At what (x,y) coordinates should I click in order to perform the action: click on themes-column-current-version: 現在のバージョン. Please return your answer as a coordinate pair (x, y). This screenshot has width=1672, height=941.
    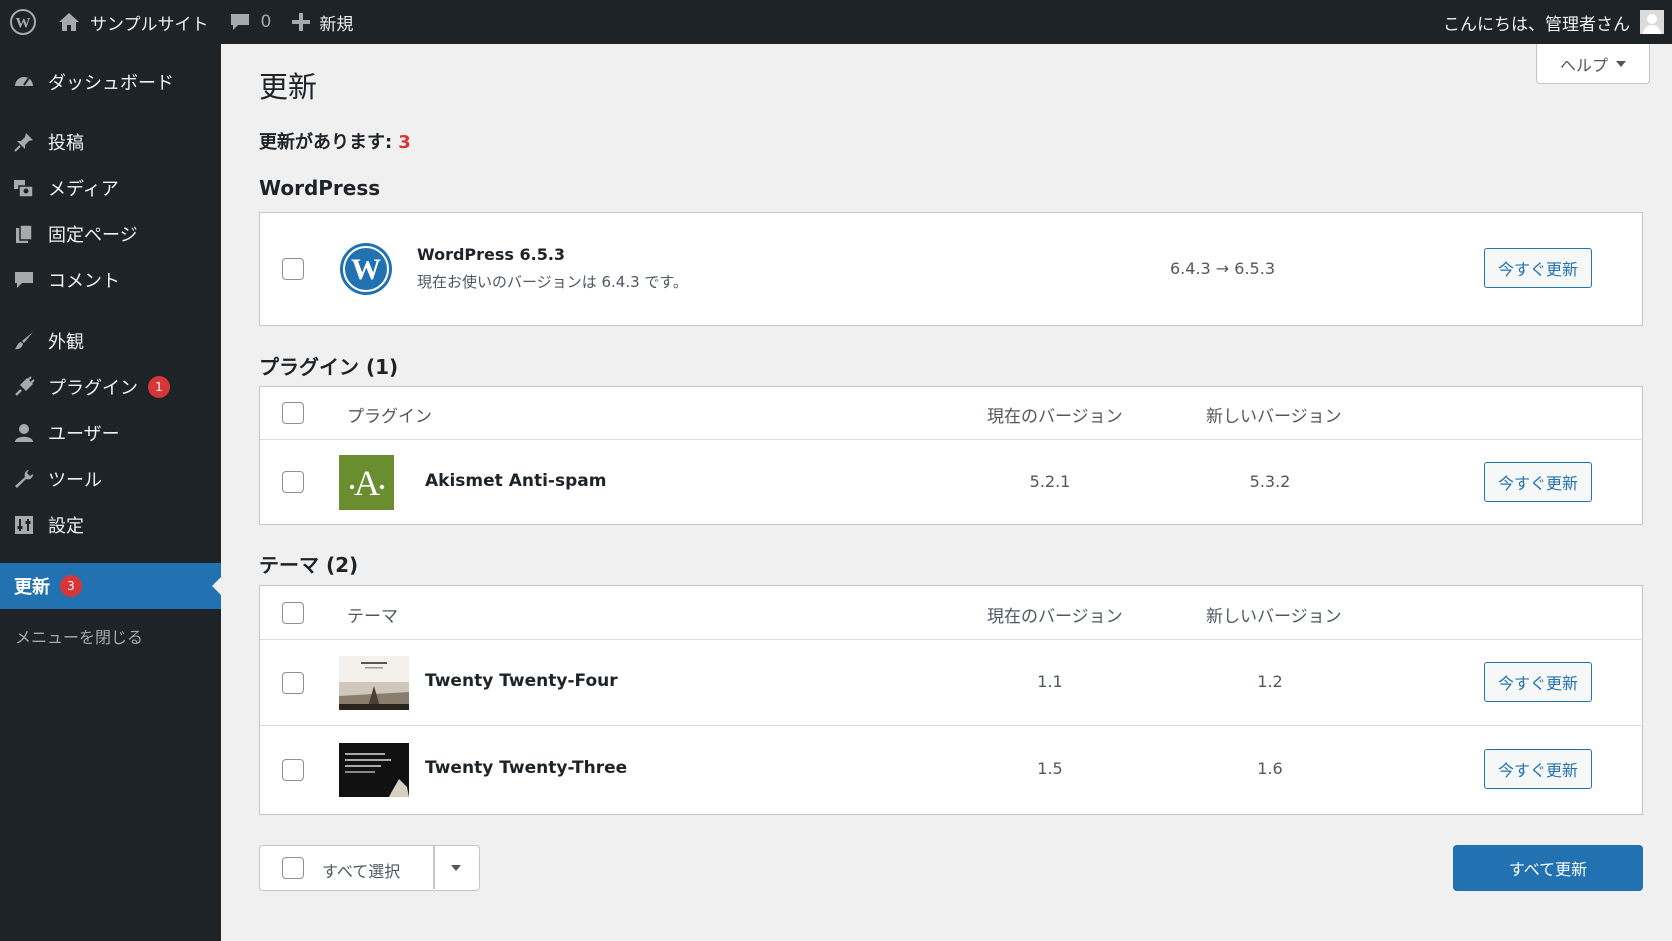
    Looking at the image, I should click on (1055, 617).